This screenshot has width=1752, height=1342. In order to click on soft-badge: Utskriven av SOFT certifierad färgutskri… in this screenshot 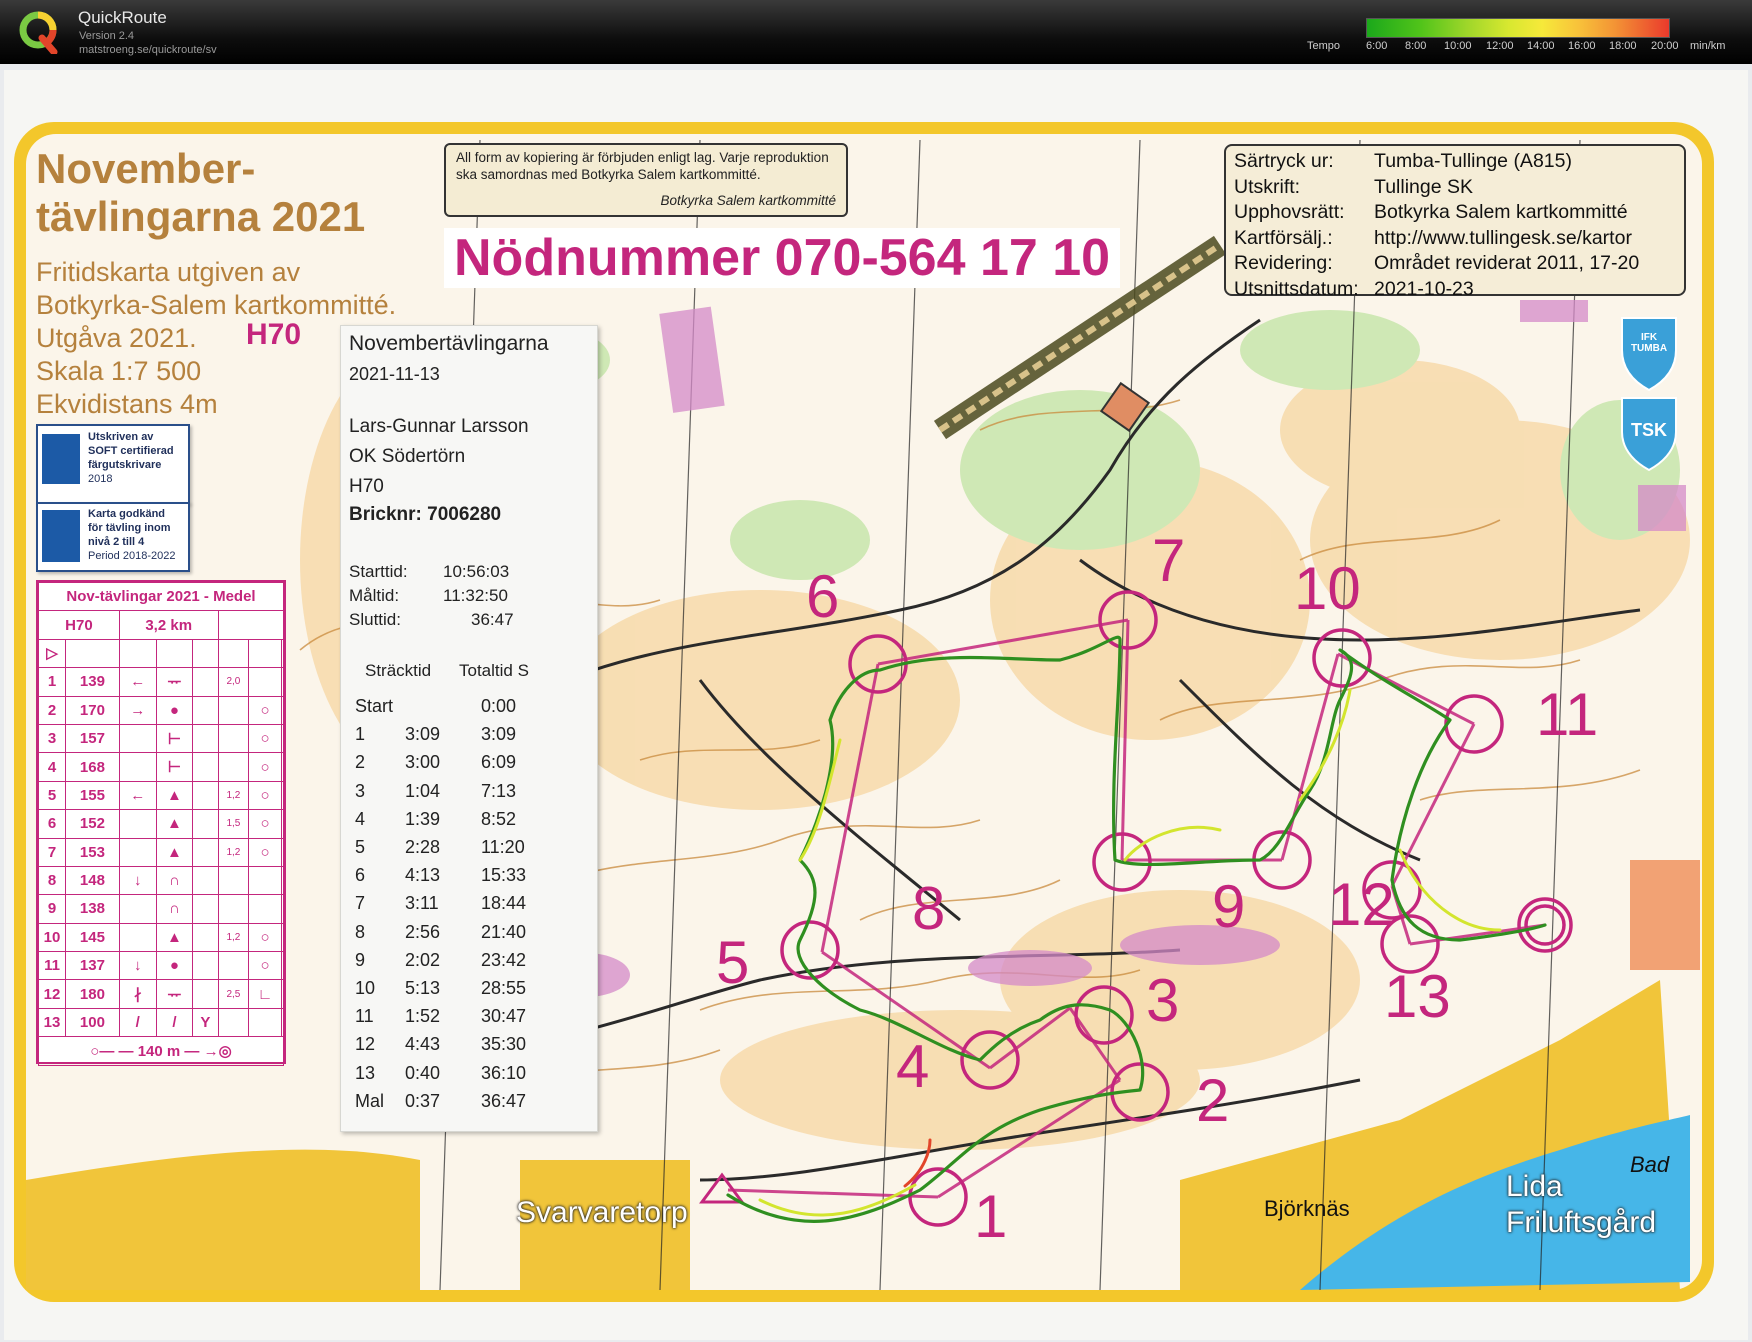, I will do `click(113, 464)`.